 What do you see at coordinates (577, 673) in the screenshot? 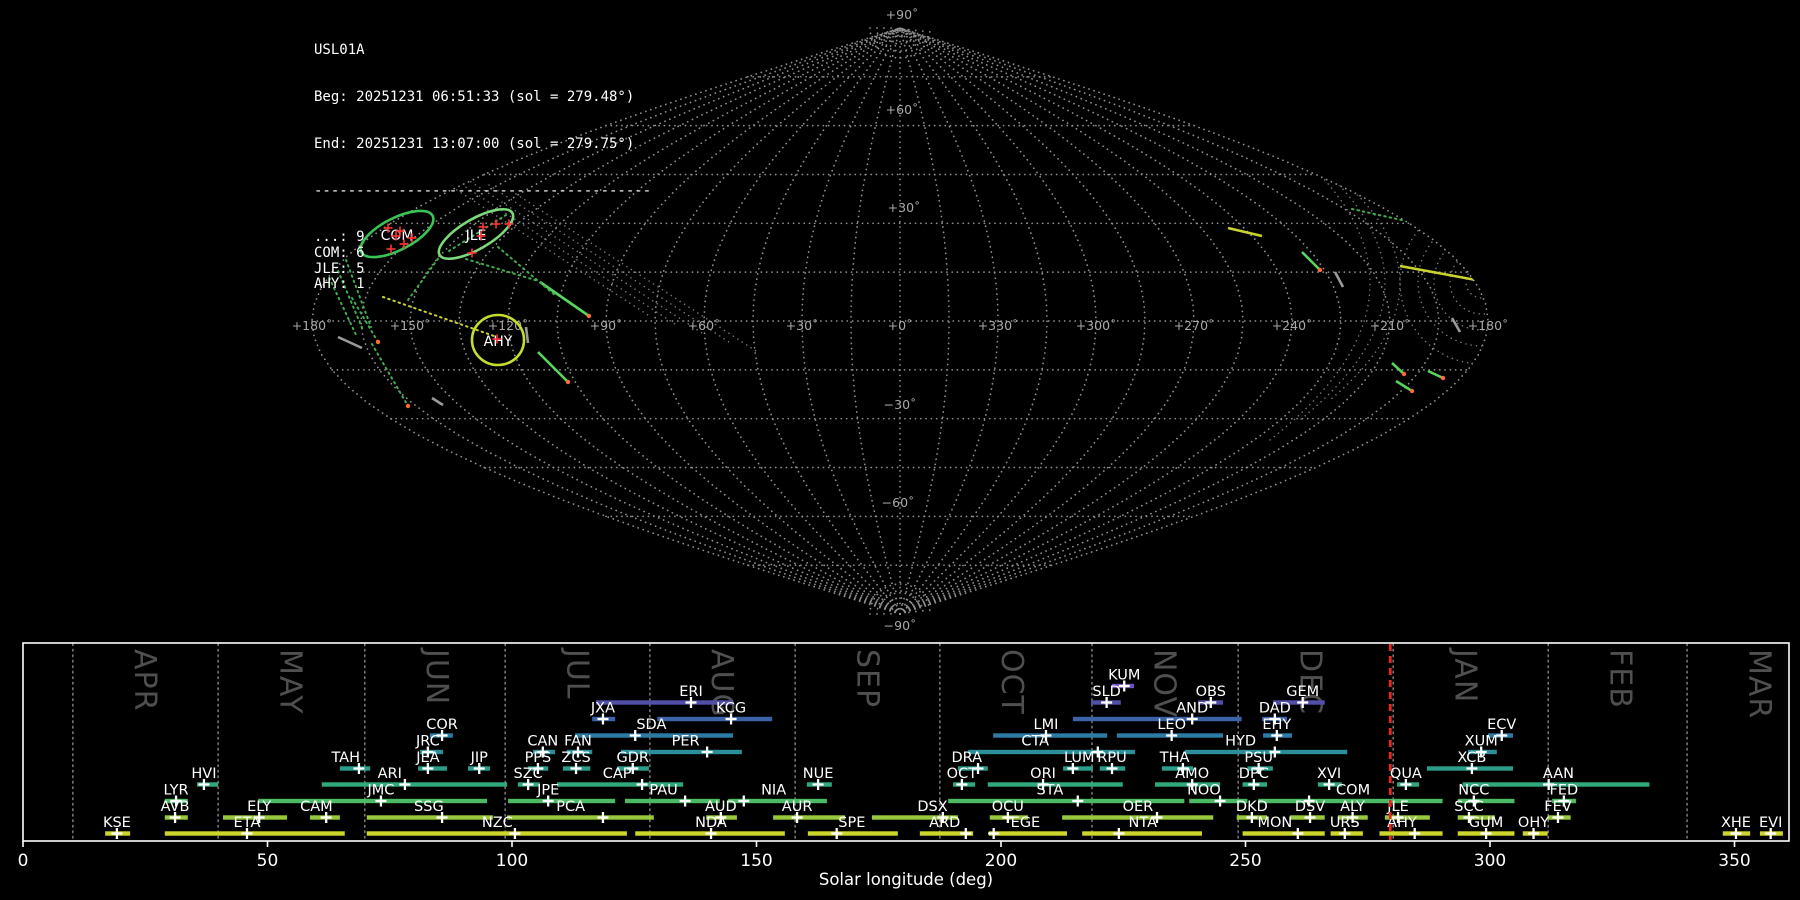
I see `month-label-jul: JUL` at bounding box center [577, 673].